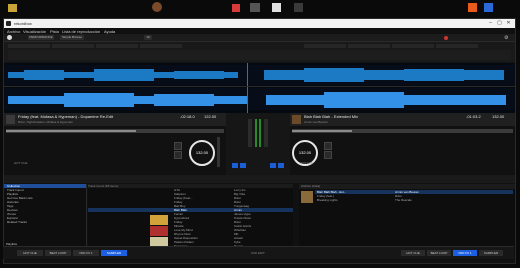  I want to click on app-logo-icon, so click(8, 23).